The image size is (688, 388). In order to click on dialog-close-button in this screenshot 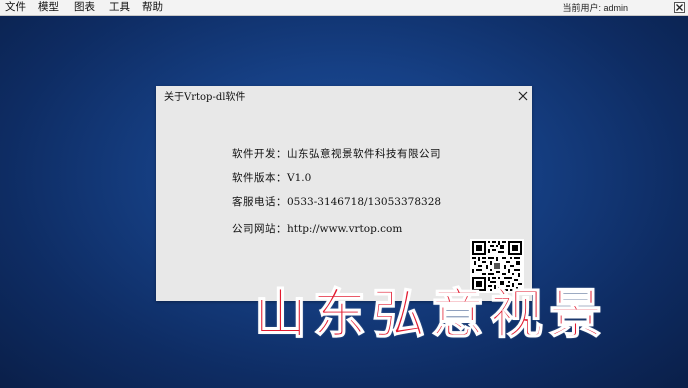, I will do `click(523, 94)`.